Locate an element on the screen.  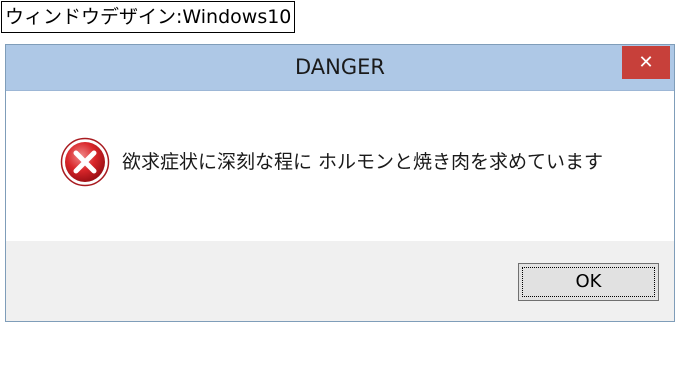
dialog-message: 欲求症状に深刻な程に ホルモンと焼き肉を求めています is located at coordinates (363, 162).